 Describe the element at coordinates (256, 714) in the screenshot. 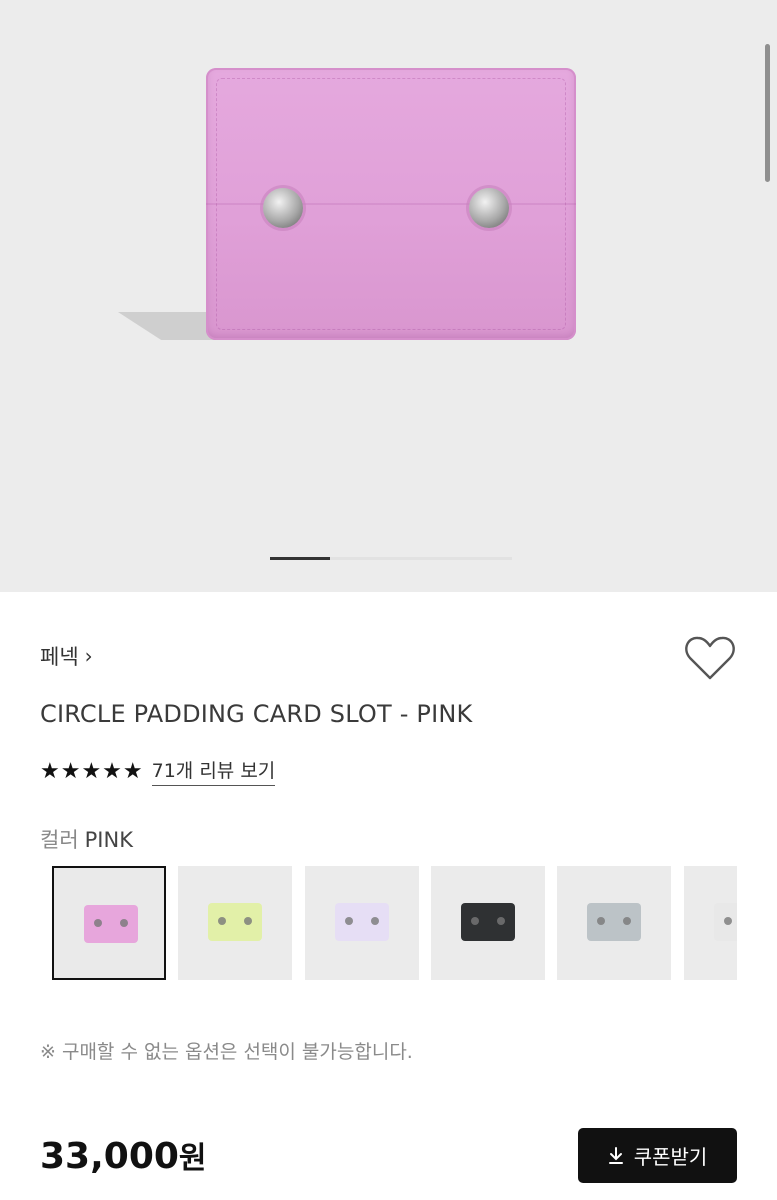

I see `product-title: CIRCLE PADDING CARD SLOT - PINK` at that location.